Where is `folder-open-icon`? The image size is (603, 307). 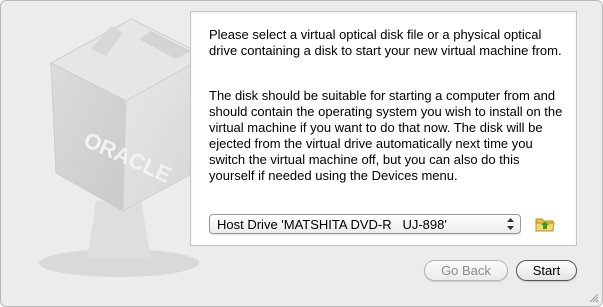
folder-open-icon is located at coordinates (545, 224).